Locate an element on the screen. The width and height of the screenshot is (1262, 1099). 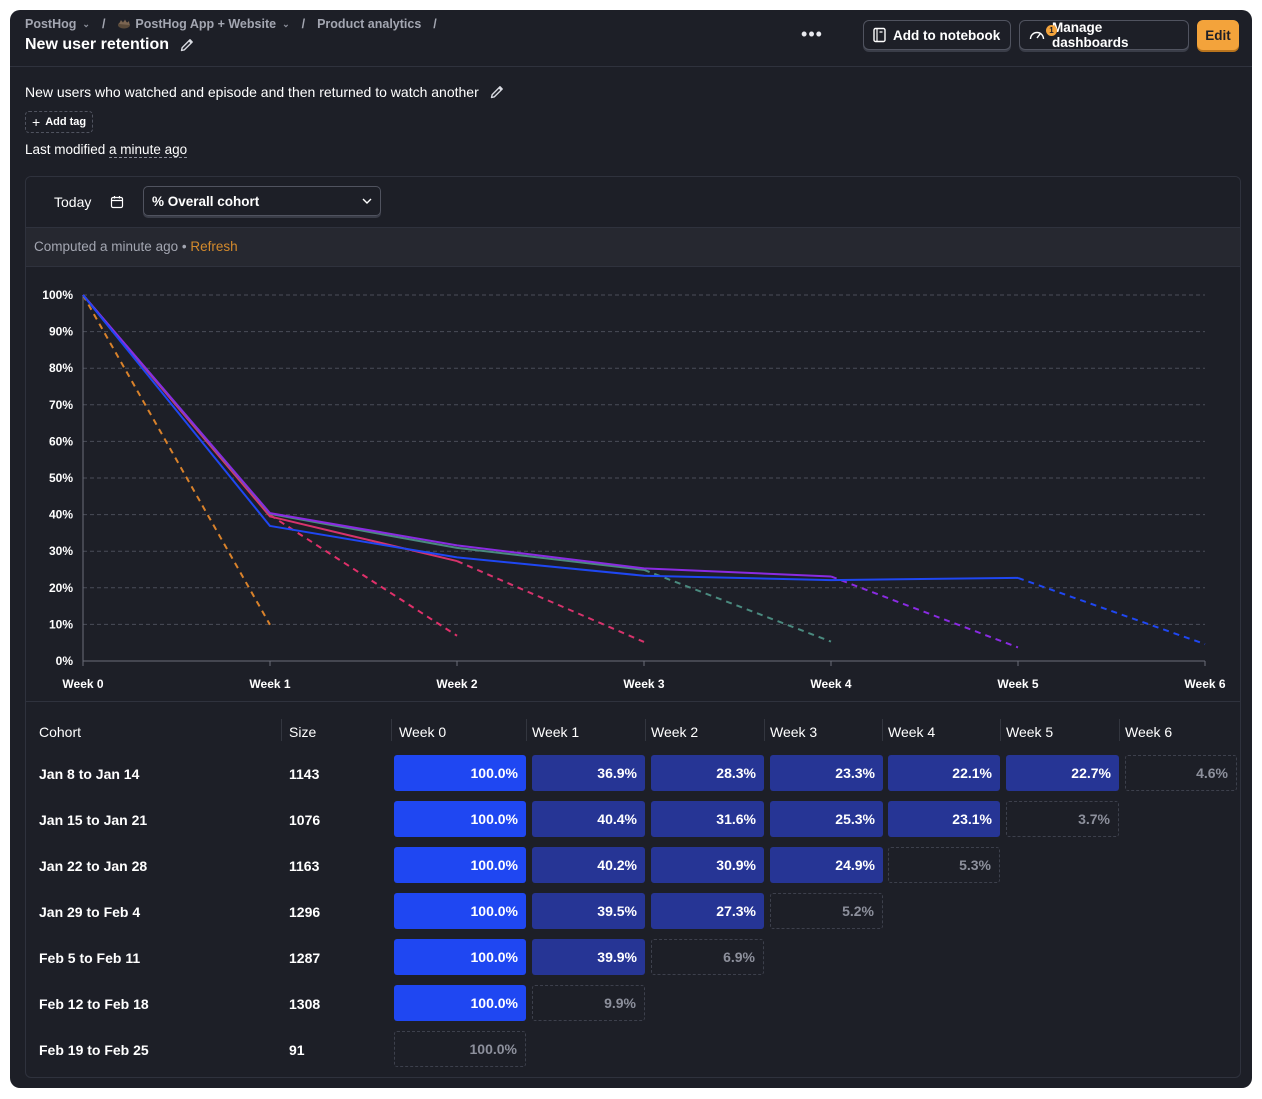
breadcrumb-organization: PostHog ⌄ is located at coordinates (57, 24).